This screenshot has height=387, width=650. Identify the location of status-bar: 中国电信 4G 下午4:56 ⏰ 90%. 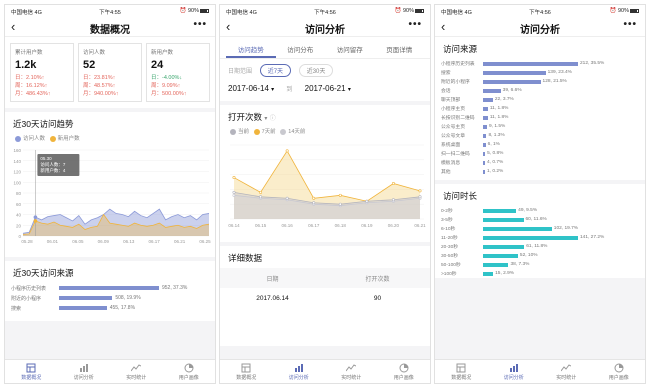
(540, 11).